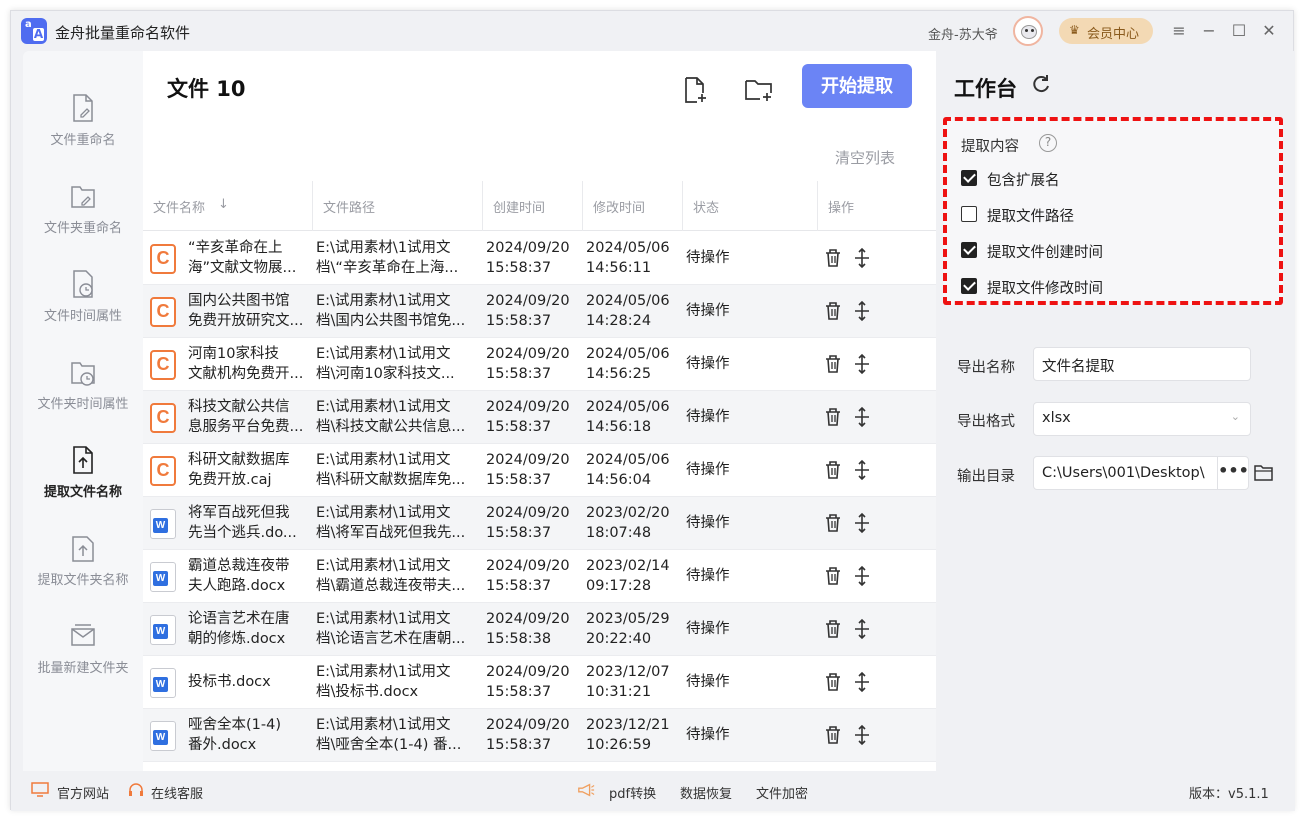 The height and width of the screenshot is (820, 1304). I want to click on table-header: 文件名称 ↓ 文件路径 创建时间 修改时间 状态 操作, so click(539, 206).